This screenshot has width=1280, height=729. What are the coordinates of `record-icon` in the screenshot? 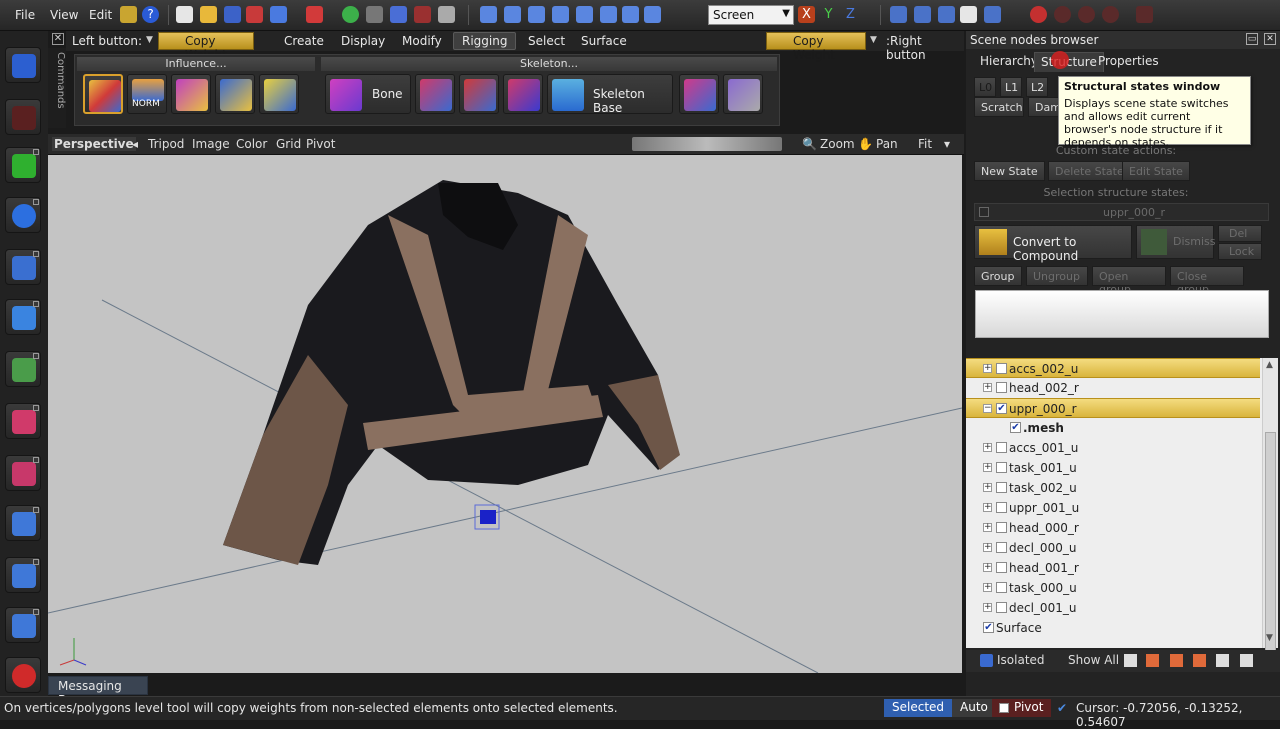 It's located at (1038, 14).